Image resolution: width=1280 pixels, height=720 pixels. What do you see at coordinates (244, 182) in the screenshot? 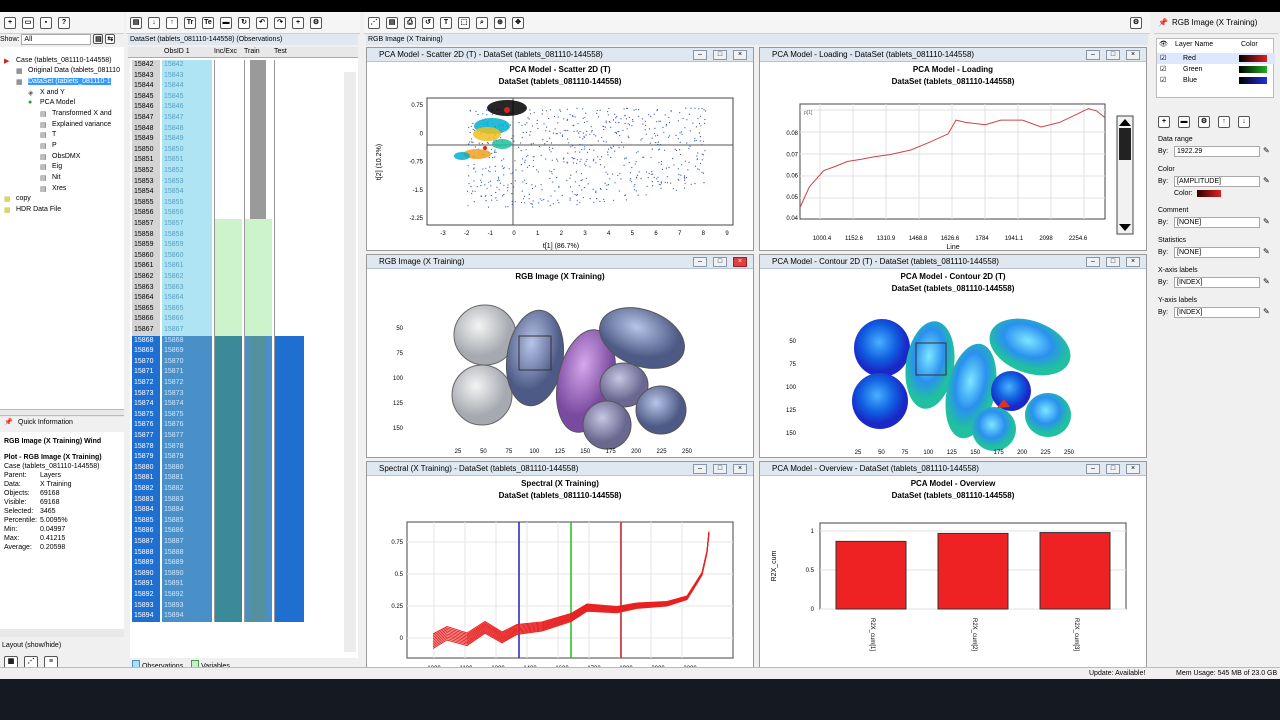
I see `table-row: 15853 15853` at bounding box center [244, 182].